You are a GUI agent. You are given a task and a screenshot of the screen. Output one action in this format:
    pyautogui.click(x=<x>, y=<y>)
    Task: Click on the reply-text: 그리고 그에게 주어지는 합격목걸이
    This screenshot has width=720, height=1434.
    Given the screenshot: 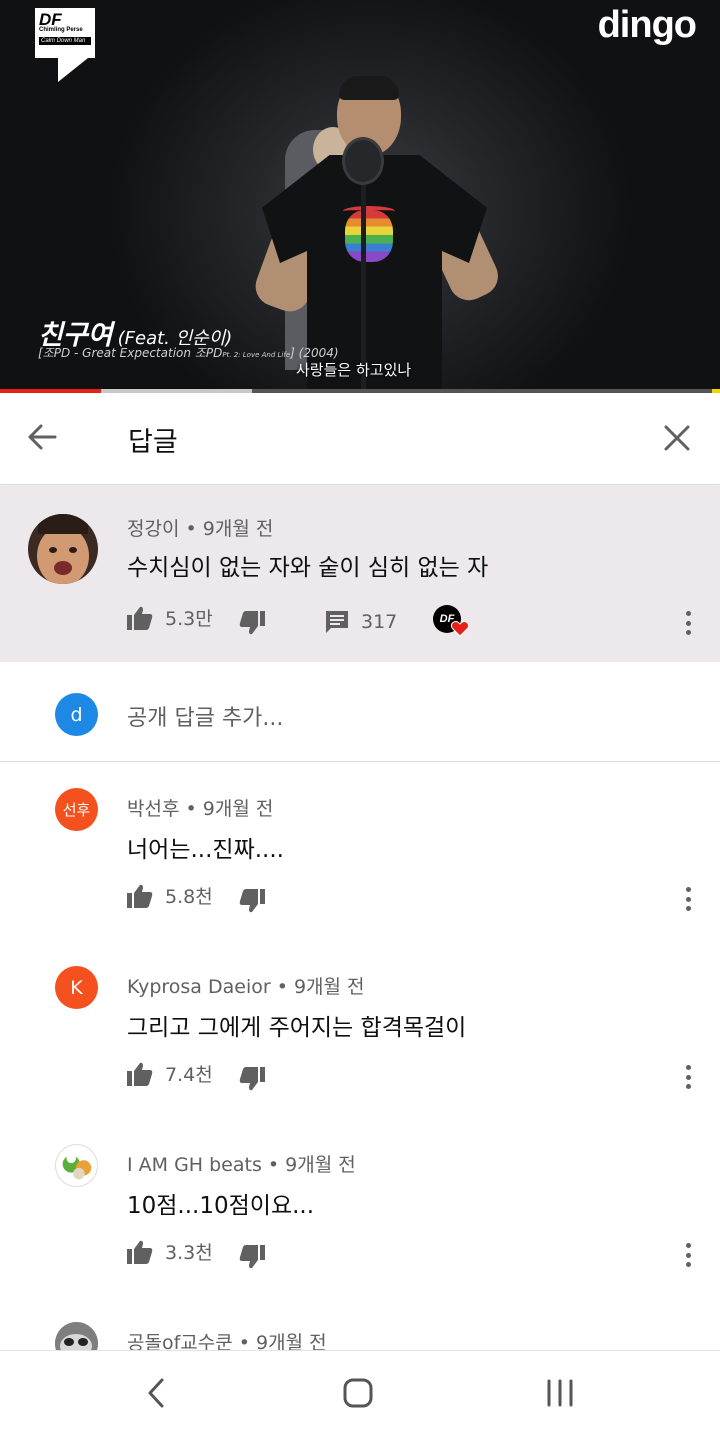 What is the action you would take?
    pyautogui.click(x=297, y=1028)
    